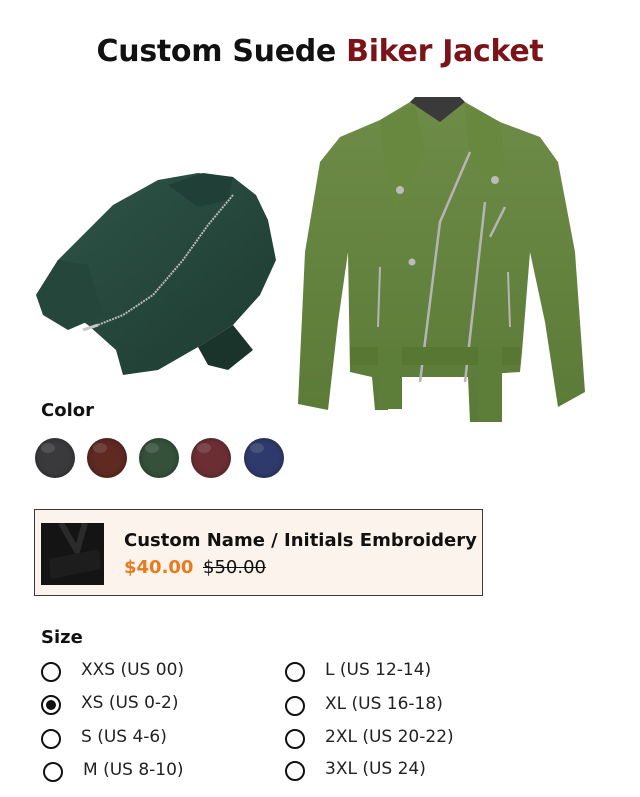 This screenshot has width=640, height=797. What do you see at coordinates (157, 276) in the screenshot?
I see `product-image-thumbnail` at bounding box center [157, 276].